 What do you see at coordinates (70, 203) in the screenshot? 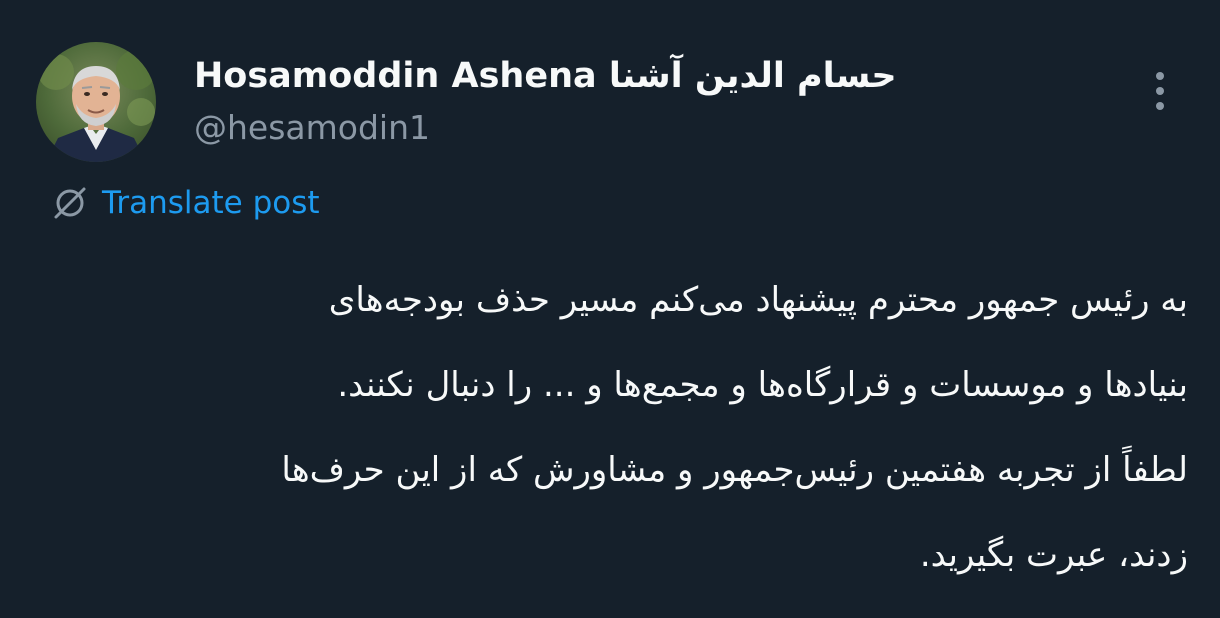
I see `translate-icon` at bounding box center [70, 203].